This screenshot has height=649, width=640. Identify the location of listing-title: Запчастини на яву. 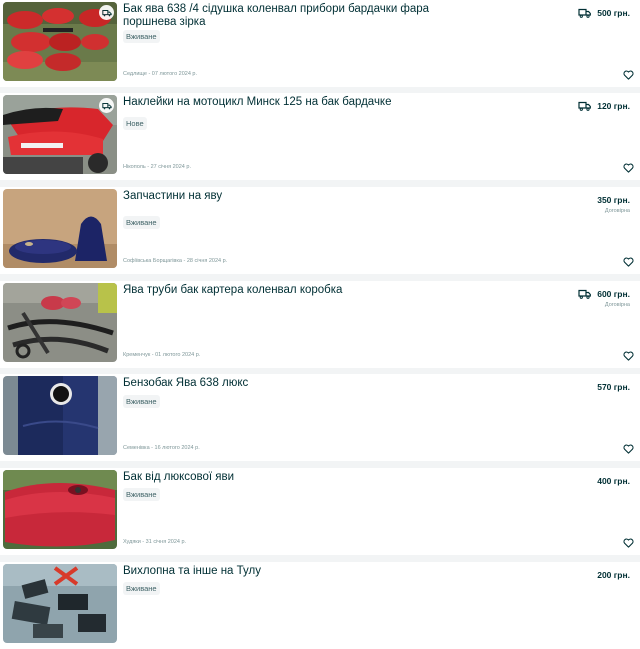
(298, 196).